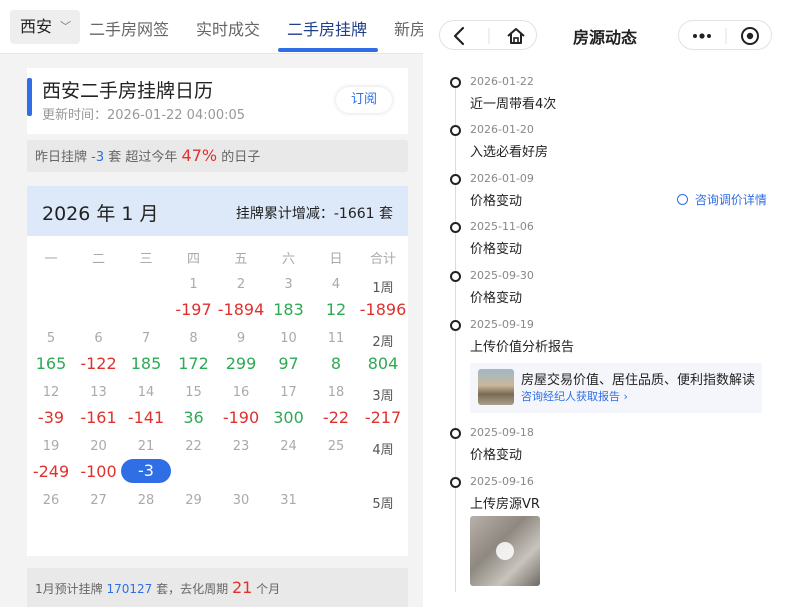 The height and width of the screenshot is (607, 794). I want to click on yesterday-value: -3, so click(98, 157).